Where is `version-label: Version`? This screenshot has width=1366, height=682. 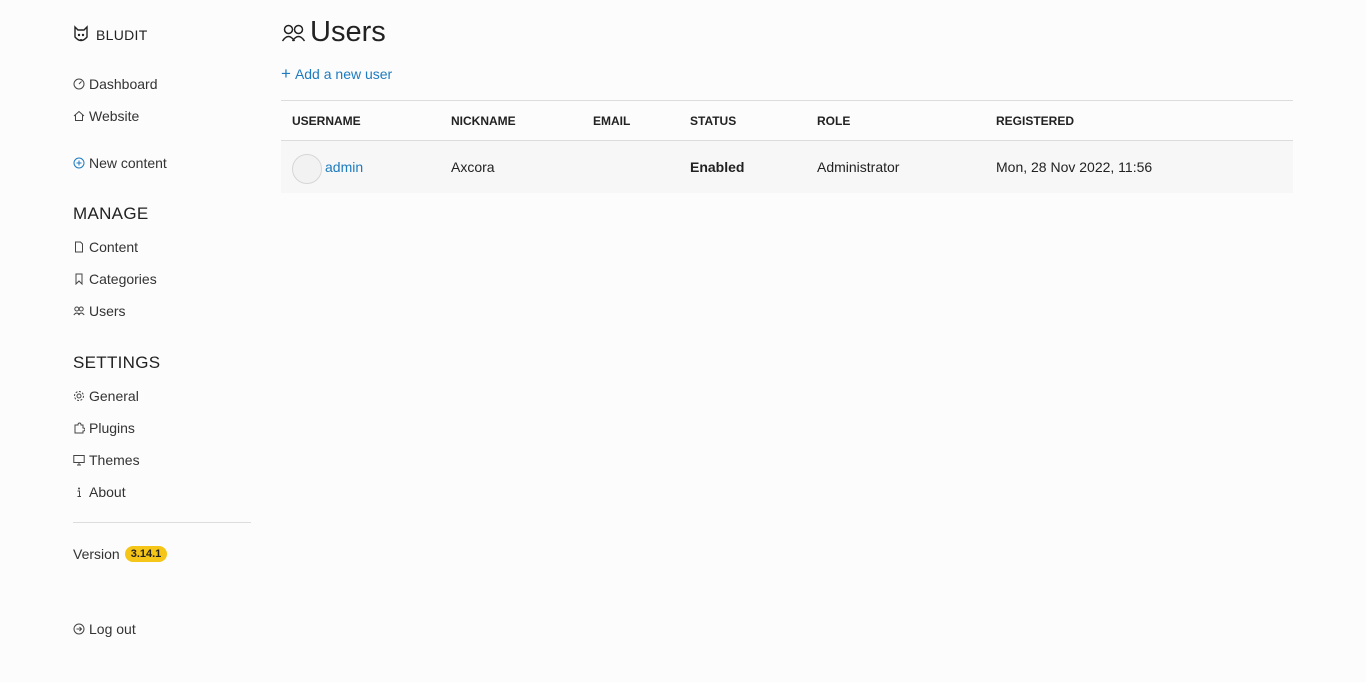 version-label: Version is located at coordinates (96, 554).